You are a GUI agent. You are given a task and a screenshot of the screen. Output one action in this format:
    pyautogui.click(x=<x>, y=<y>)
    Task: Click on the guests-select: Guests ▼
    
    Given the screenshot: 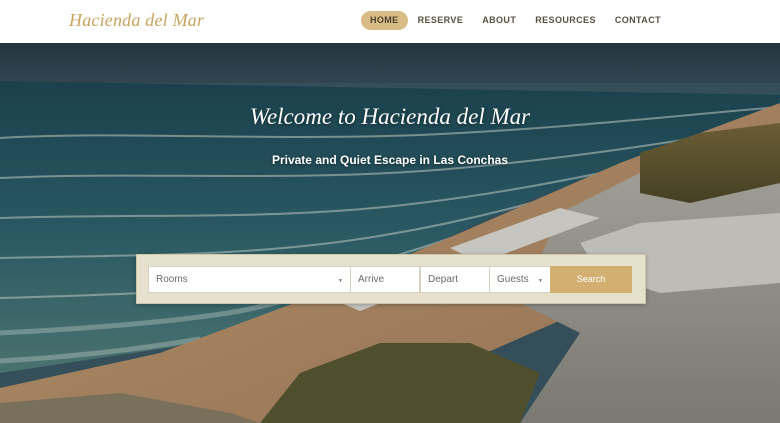 What is the action you would take?
    pyautogui.click(x=520, y=279)
    